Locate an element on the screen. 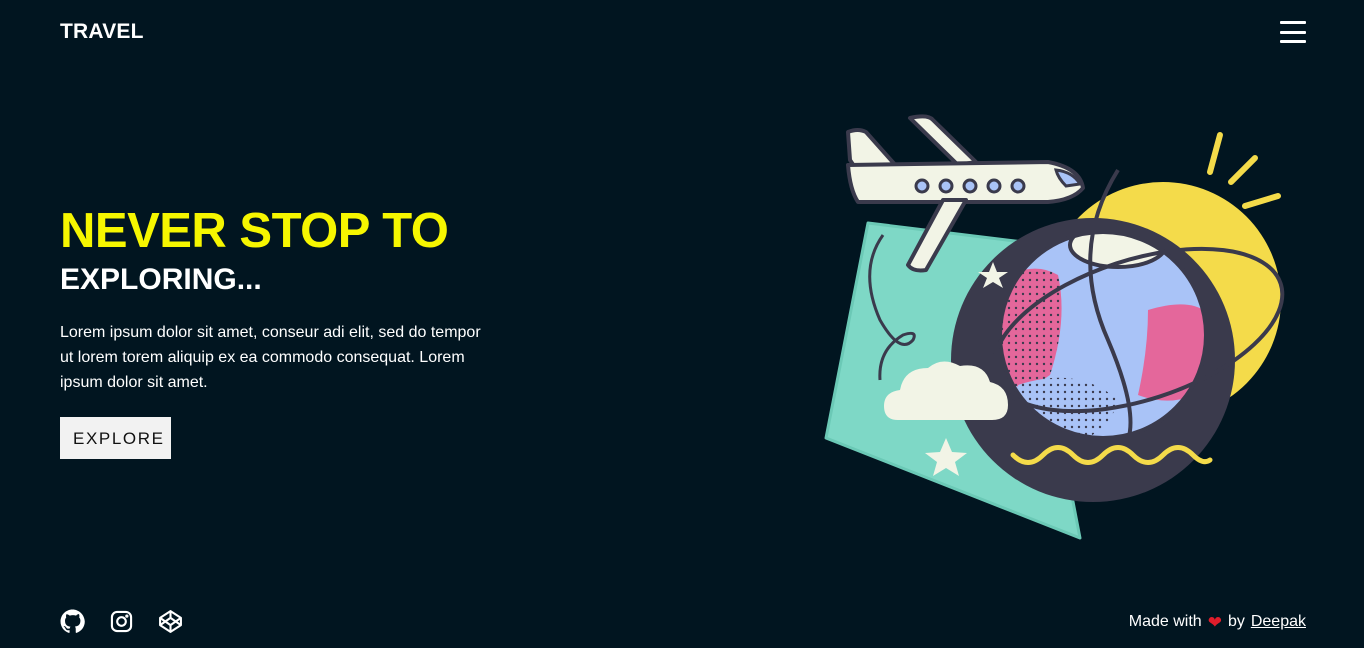 Image resolution: width=1364 pixels, height=648 pixels. heart-icon: ❤ is located at coordinates (1214, 622).